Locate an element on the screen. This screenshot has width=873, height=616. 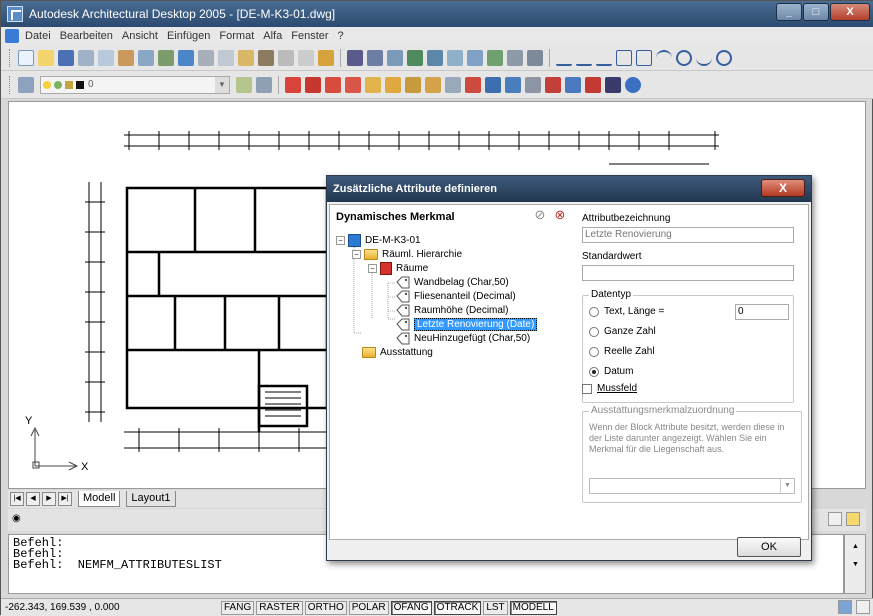
new-file-icon is located at coordinates (26, 57).